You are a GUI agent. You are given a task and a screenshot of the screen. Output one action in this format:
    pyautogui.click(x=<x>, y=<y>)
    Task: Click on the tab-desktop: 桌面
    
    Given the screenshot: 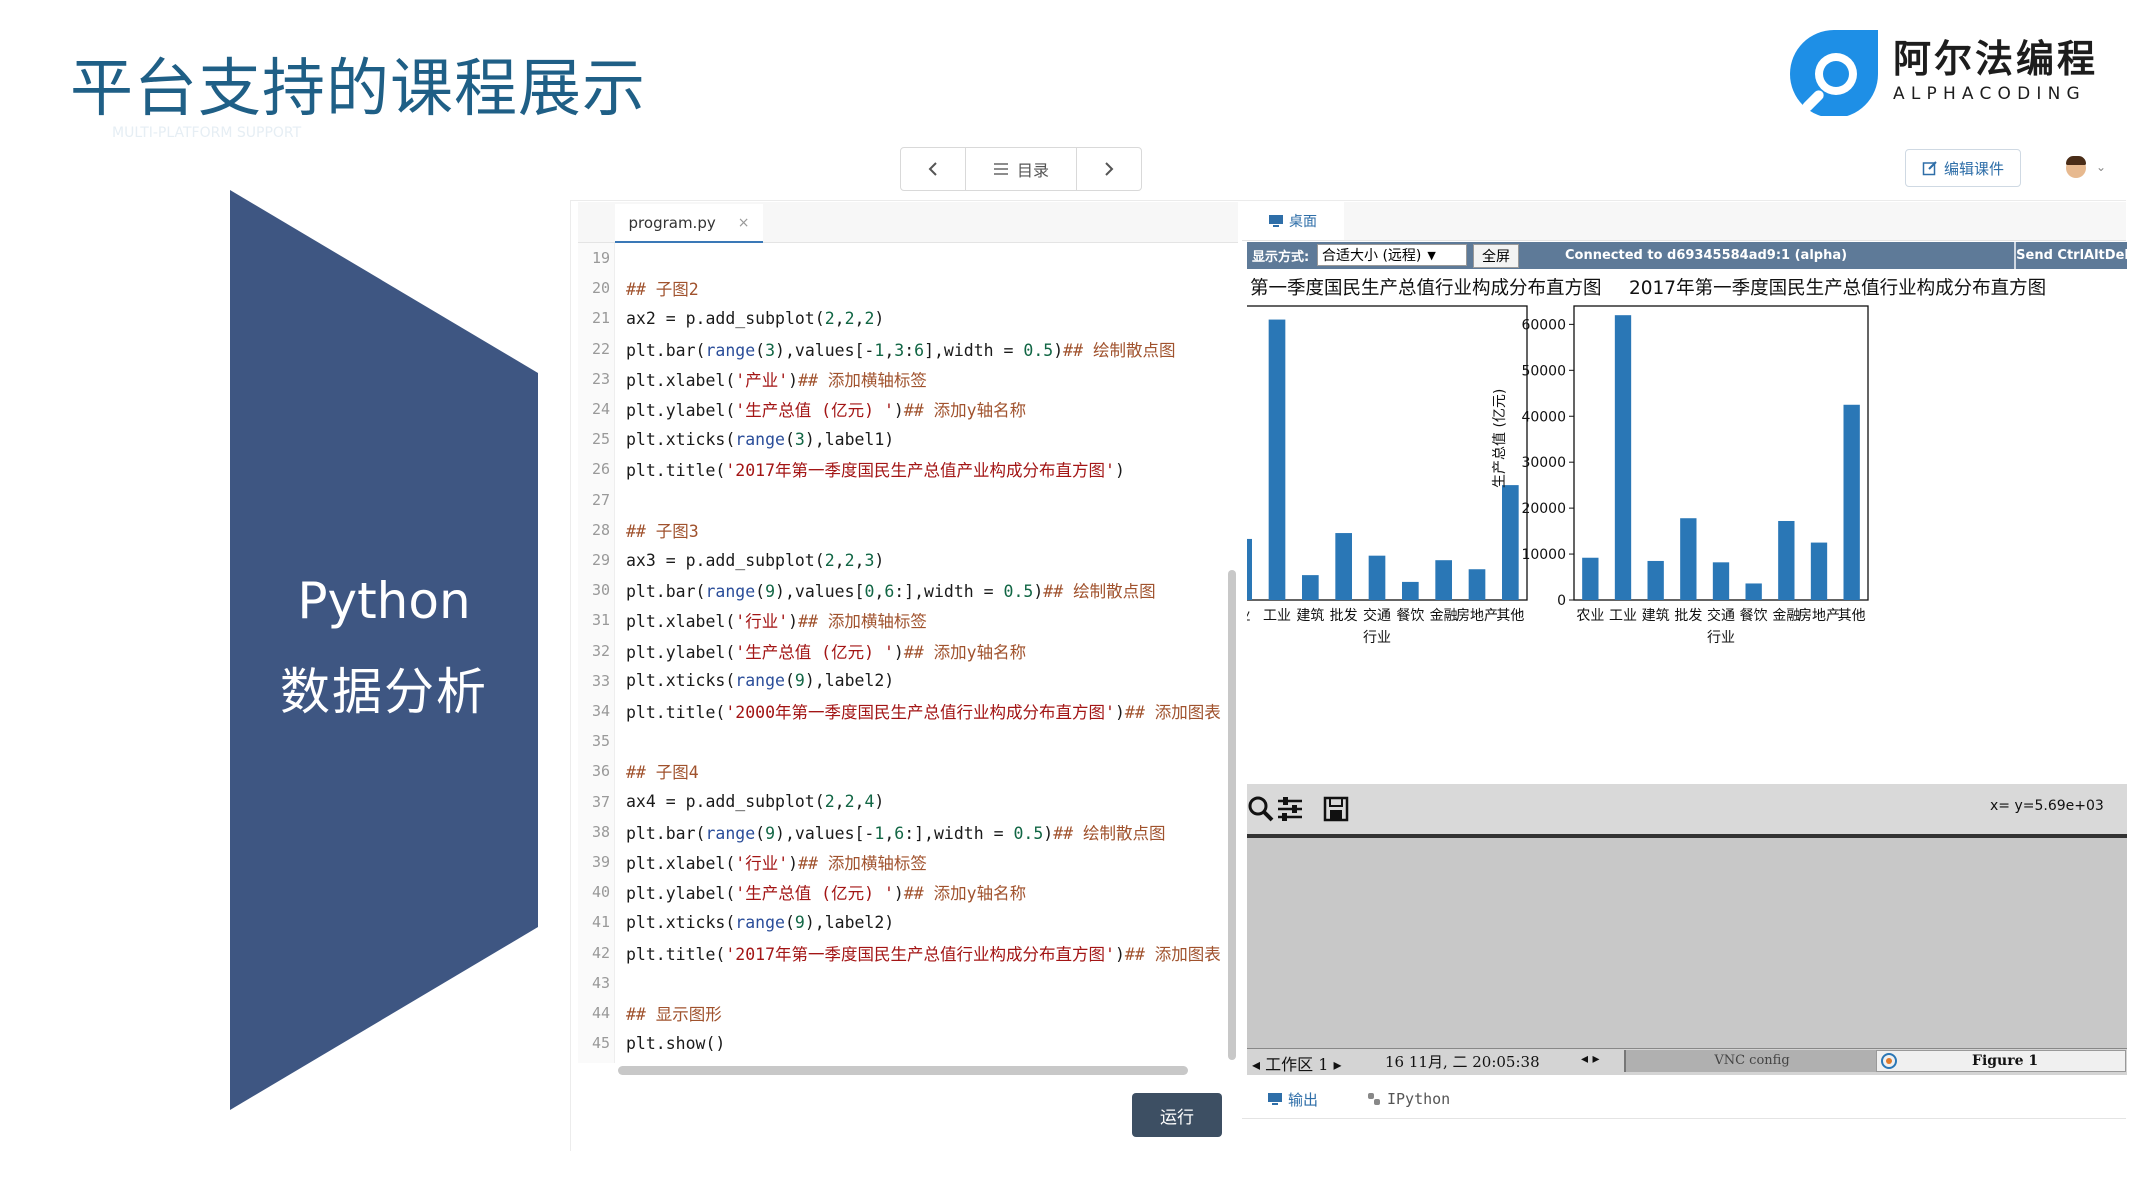 What is the action you would take?
    pyautogui.click(x=1293, y=221)
    